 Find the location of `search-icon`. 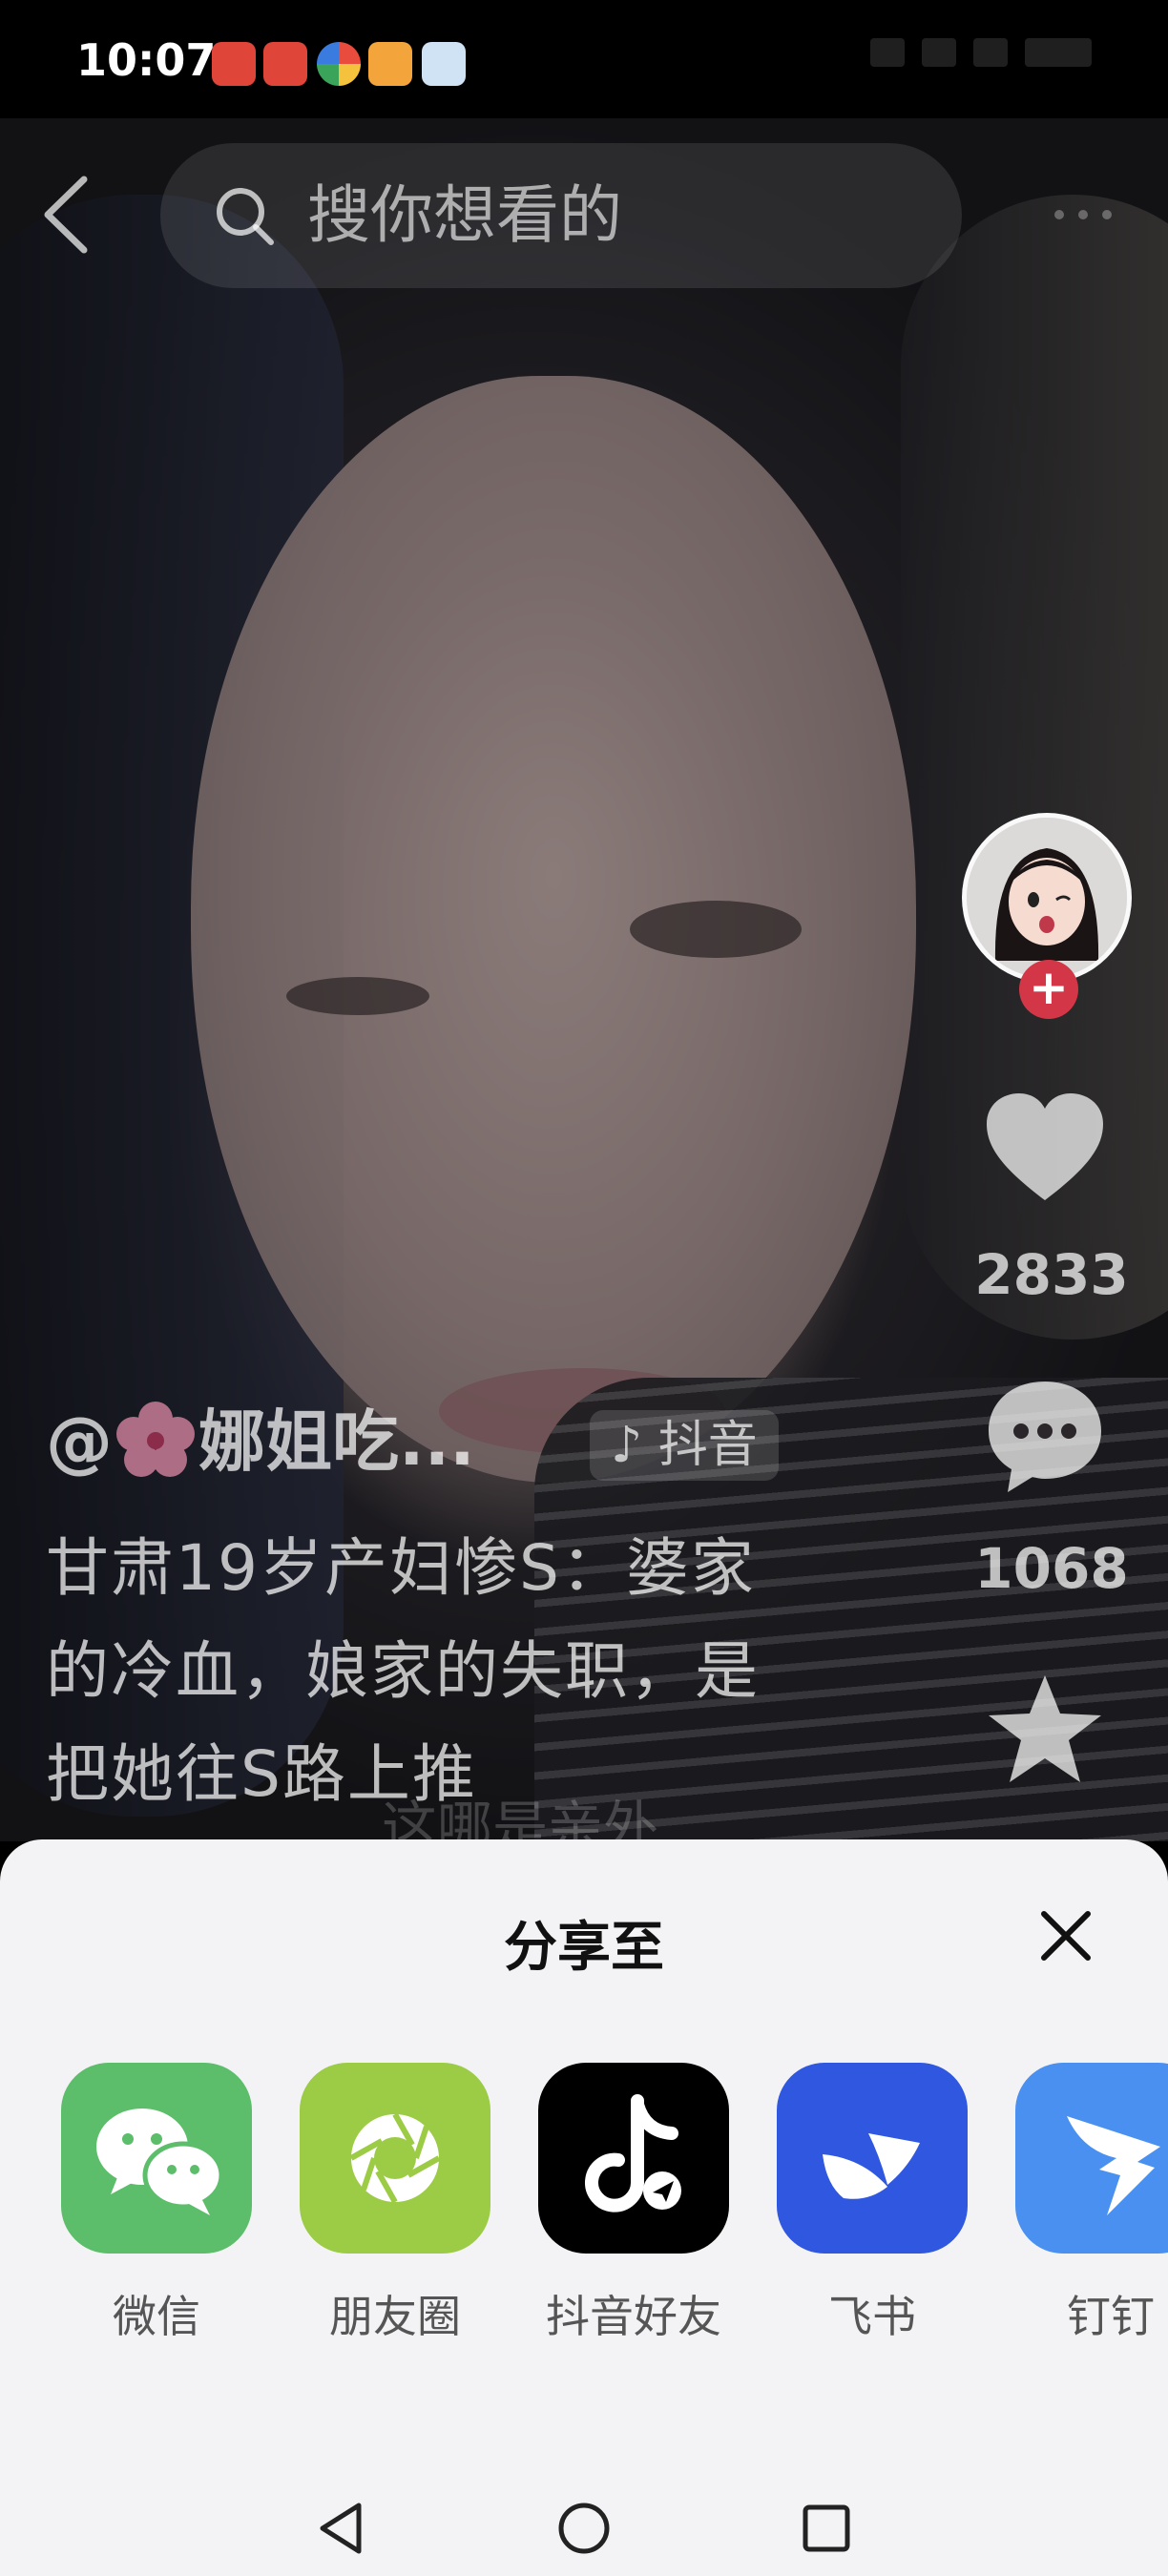

search-icon is located at coordinates (245, 216).